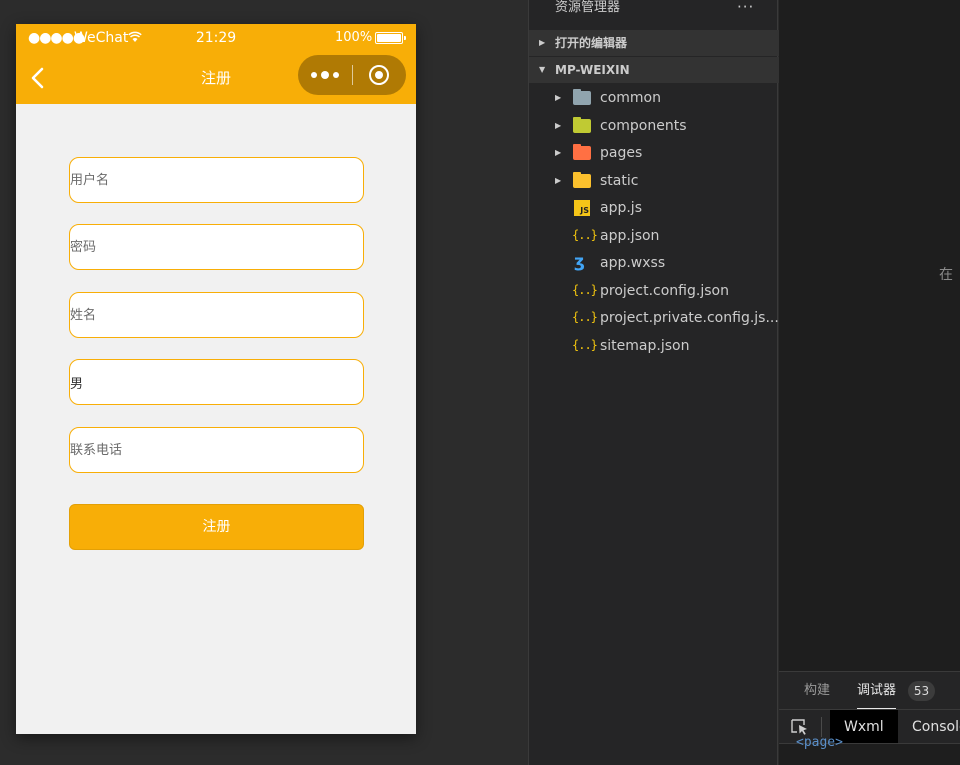  I want to click on gender-input, so click(216, 382).